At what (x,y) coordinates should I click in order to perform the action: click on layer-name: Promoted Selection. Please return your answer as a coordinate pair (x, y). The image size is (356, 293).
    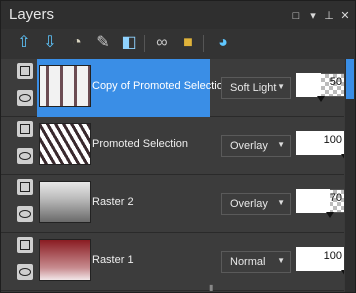
    Looking at the image, I should click on (140, 144).